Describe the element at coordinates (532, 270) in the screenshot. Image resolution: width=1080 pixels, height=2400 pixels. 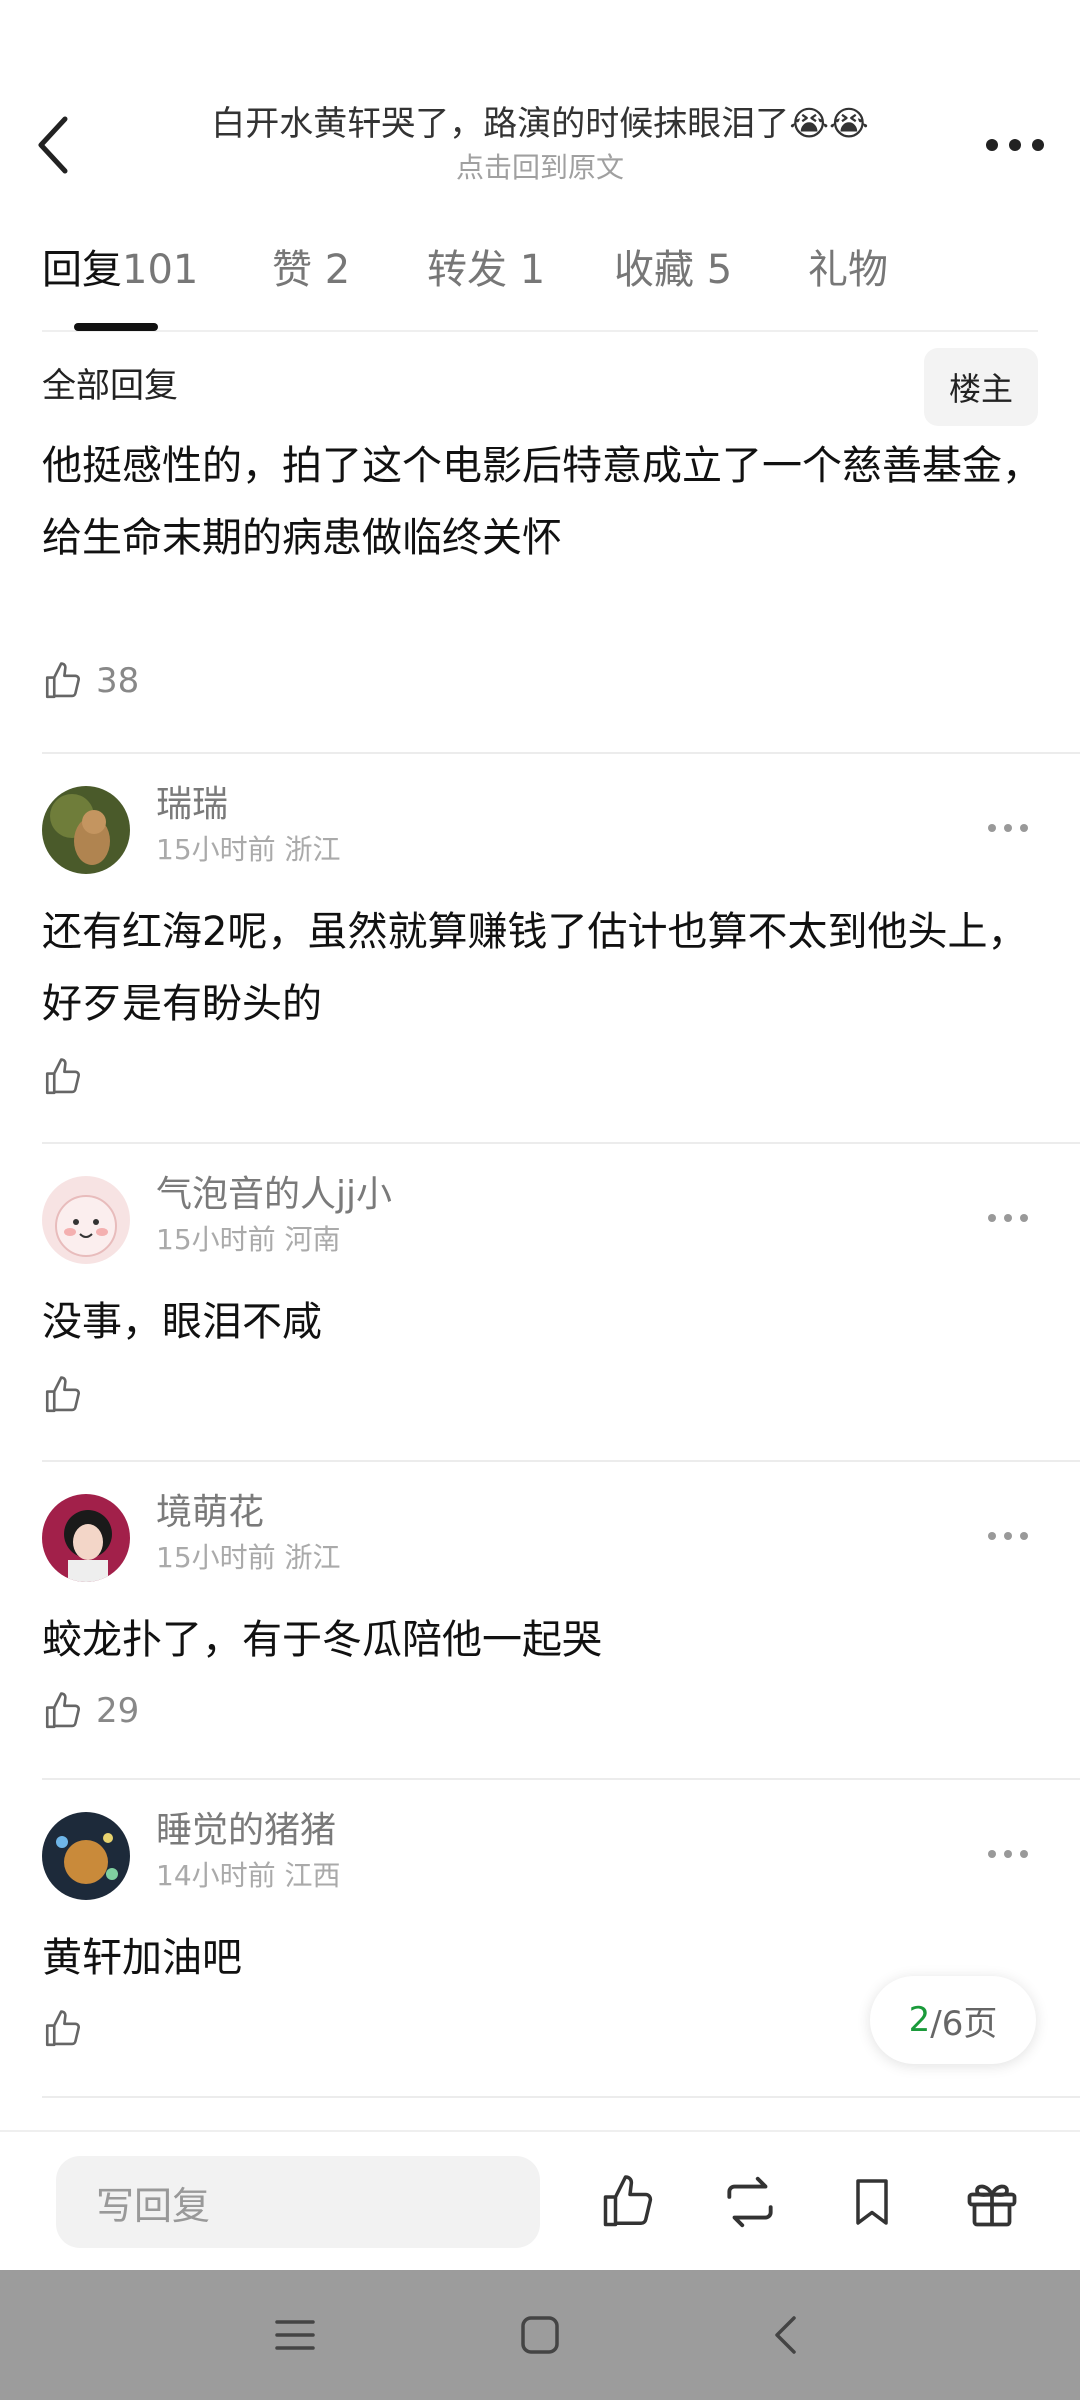
I see `tab-count: 1` at that location.